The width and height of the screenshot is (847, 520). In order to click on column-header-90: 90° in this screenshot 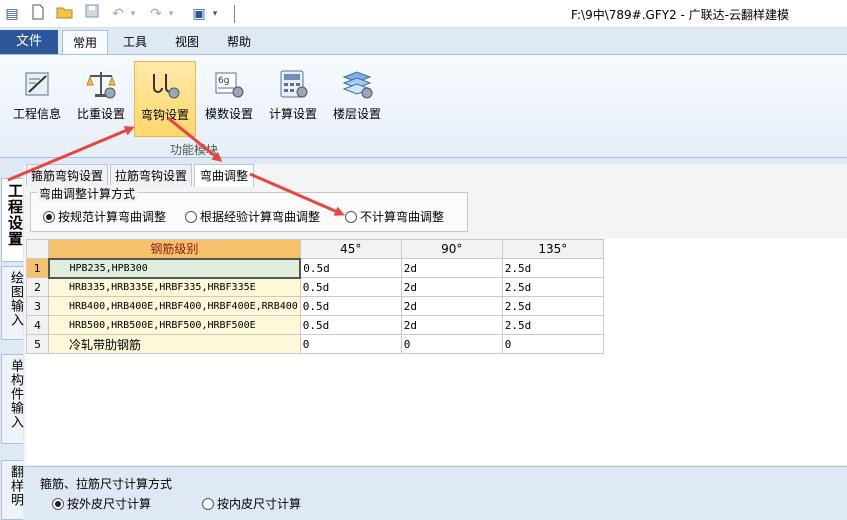, I will do `click(451, 249)`.